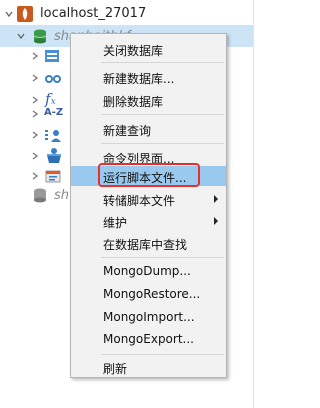 Image resolution: width=320 pixels, height=408 pixels. Describe the element at coordinates (53, 136) in the screenshot. I see `users-icon` at that location.